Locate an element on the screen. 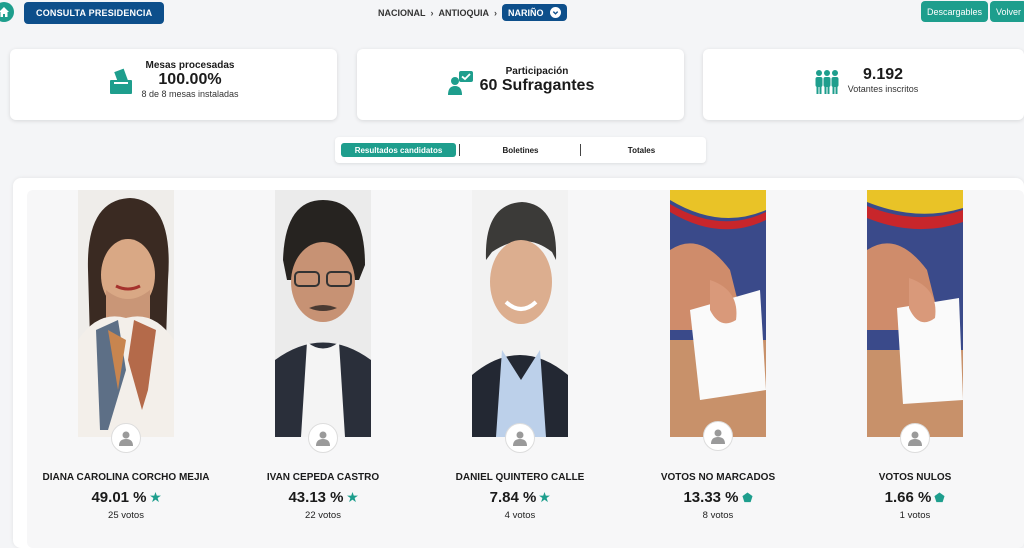  breadcrumb-narino-label: NARIÑO is located at coordinates (526, 12).